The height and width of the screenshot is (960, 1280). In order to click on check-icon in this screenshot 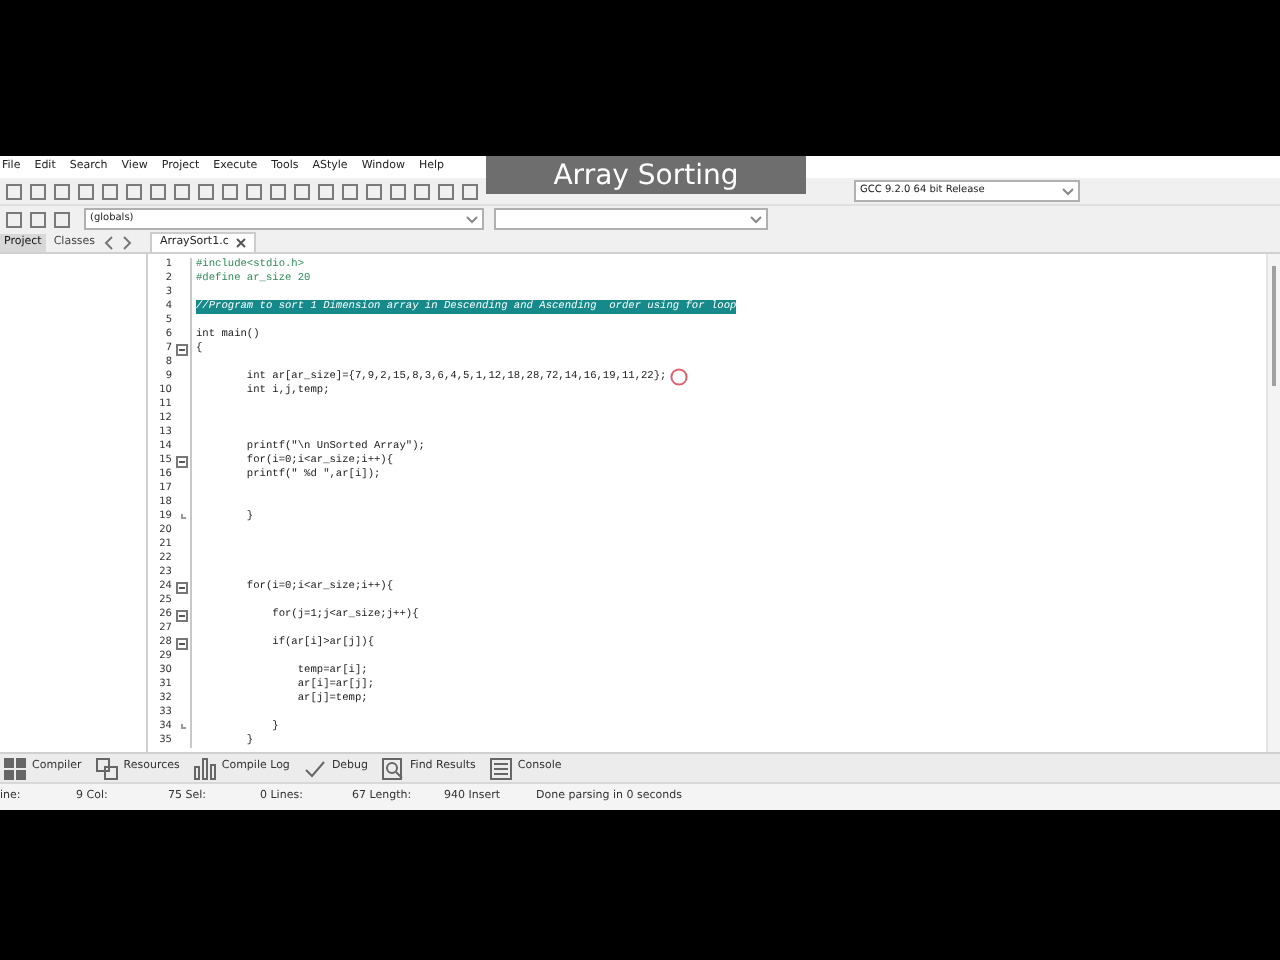, I will do `click(314, 768)`.